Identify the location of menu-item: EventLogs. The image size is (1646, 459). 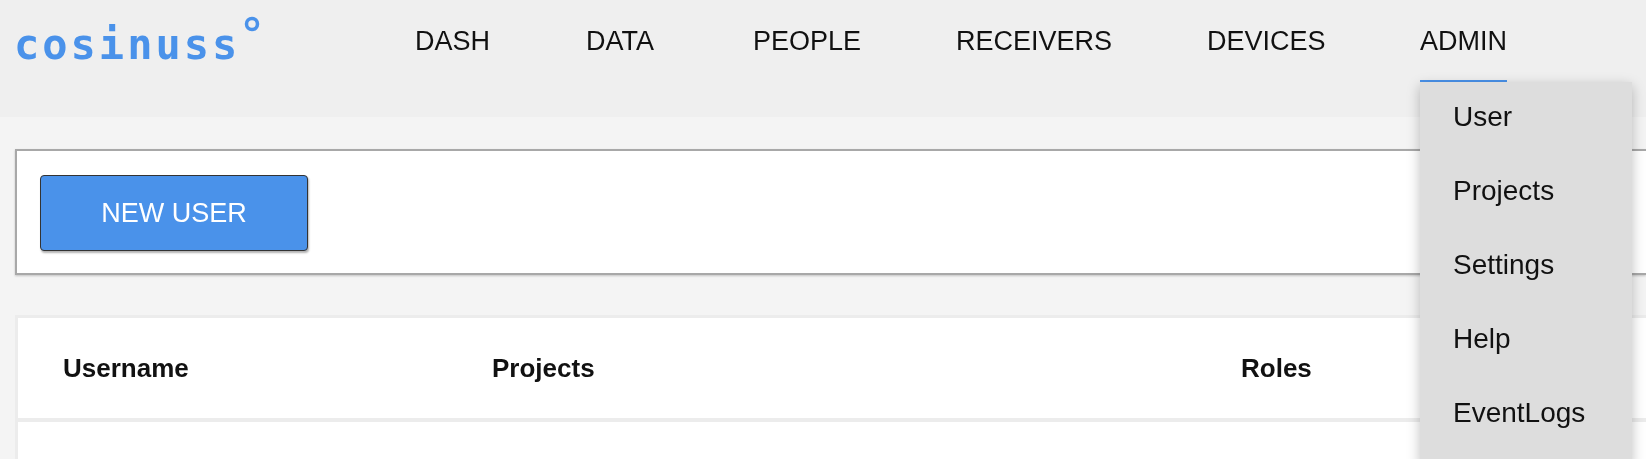
(1526, 419).